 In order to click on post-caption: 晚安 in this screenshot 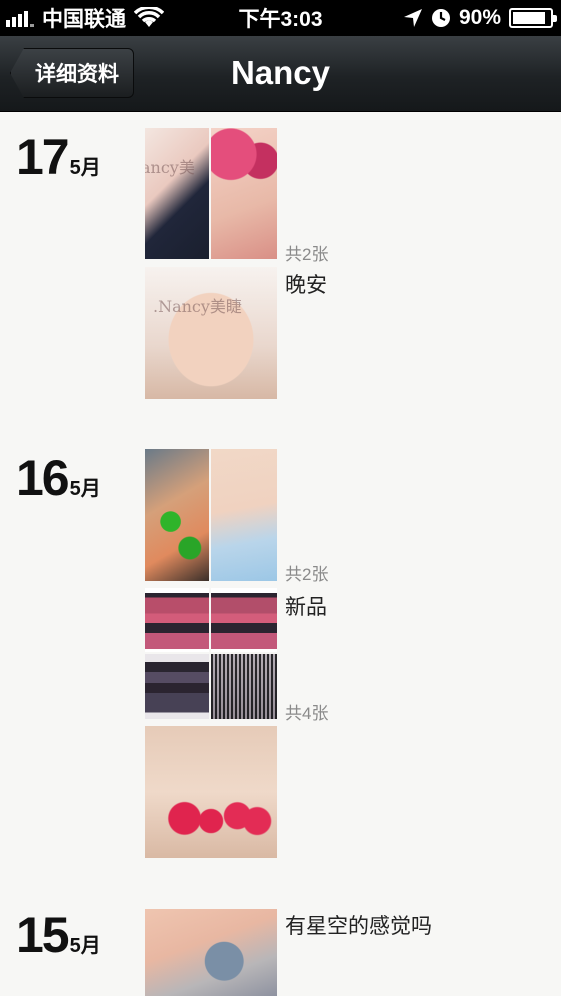, I will do `click(306, 284)`.